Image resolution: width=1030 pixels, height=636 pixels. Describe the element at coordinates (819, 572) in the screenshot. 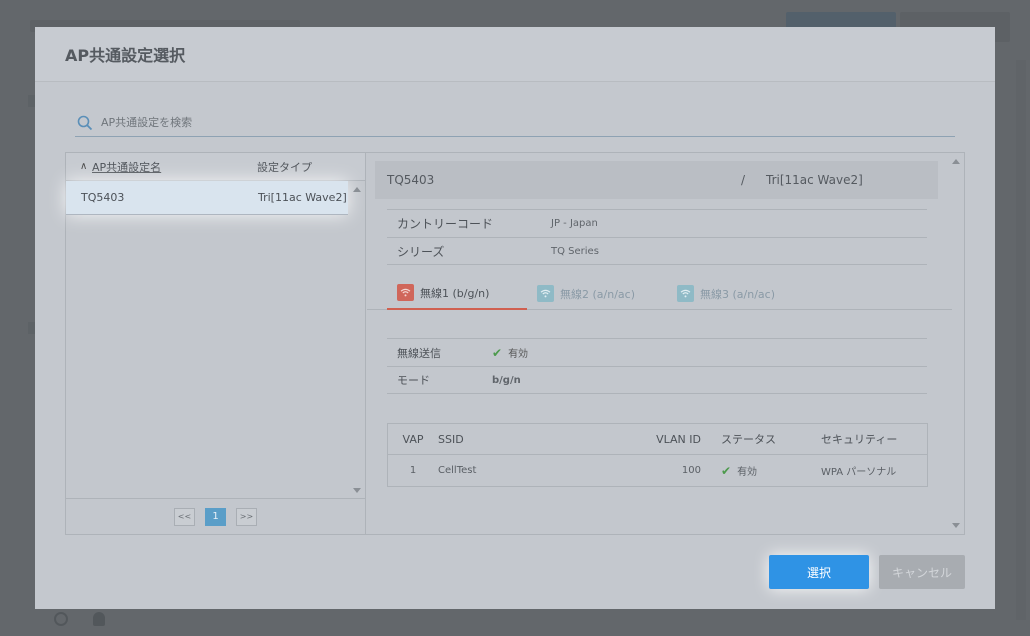

I see `select-button: 選択` at that location.